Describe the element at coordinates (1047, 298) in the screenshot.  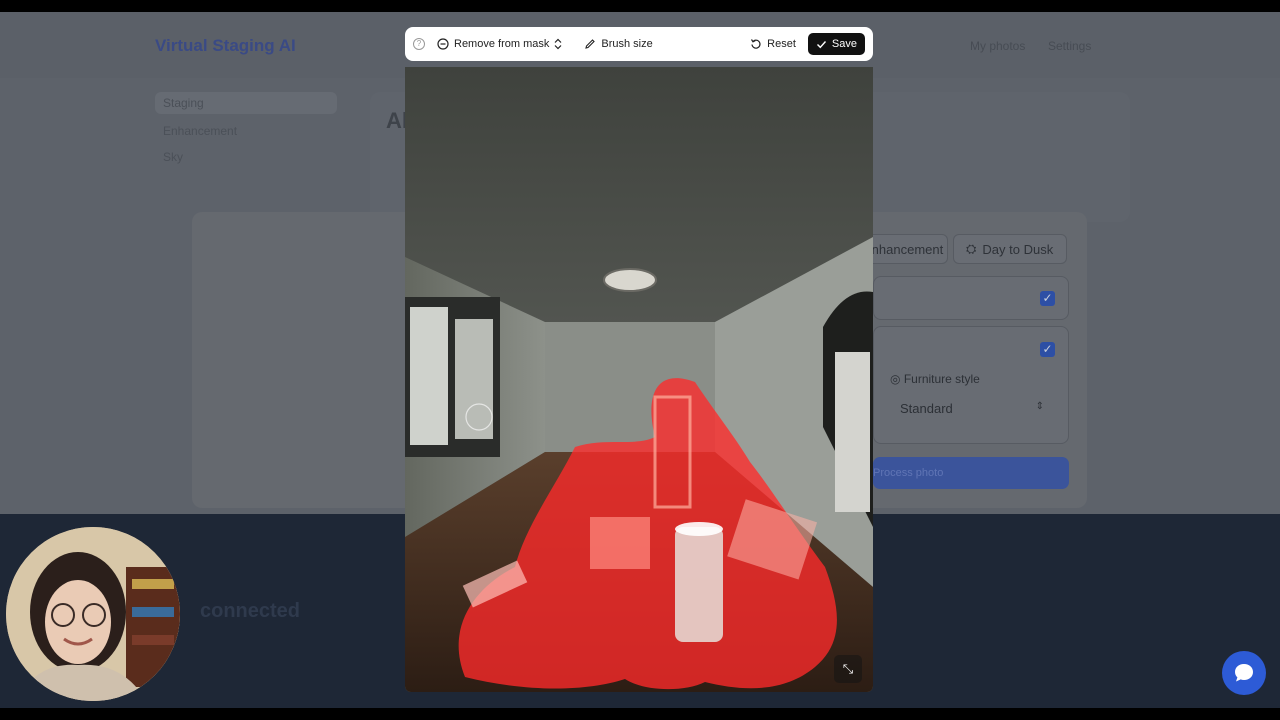
I see `option-checkbox: ✓` at that location.